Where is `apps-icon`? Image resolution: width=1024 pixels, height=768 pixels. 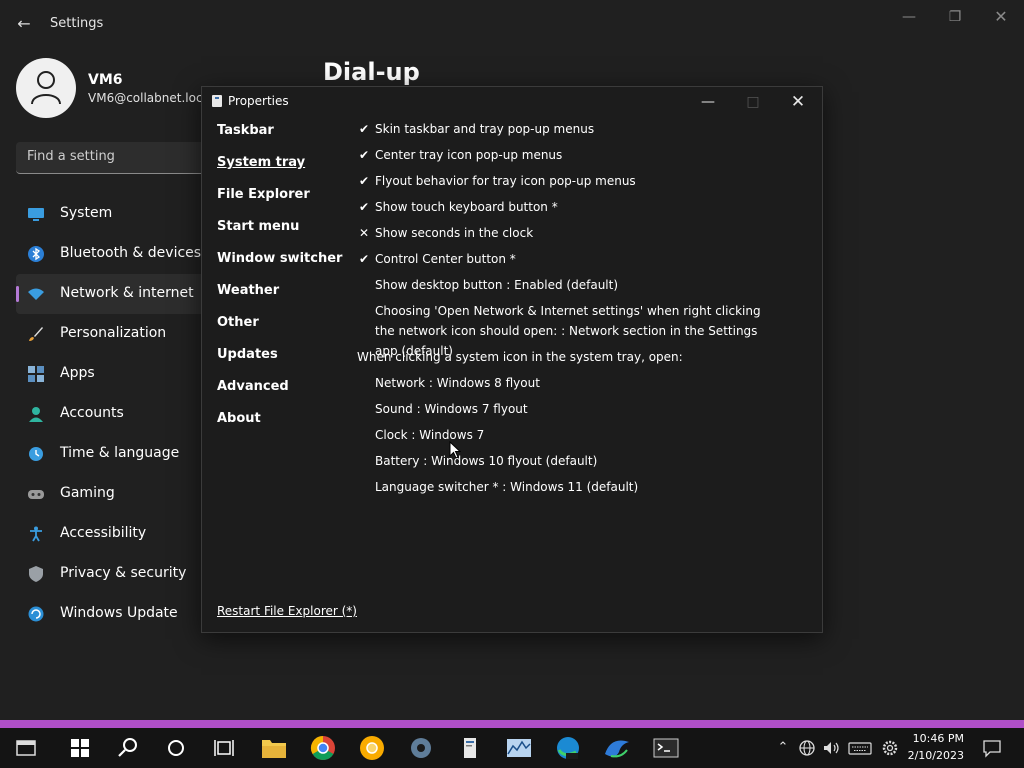
apps-icon is located at coordinates (36, 374).